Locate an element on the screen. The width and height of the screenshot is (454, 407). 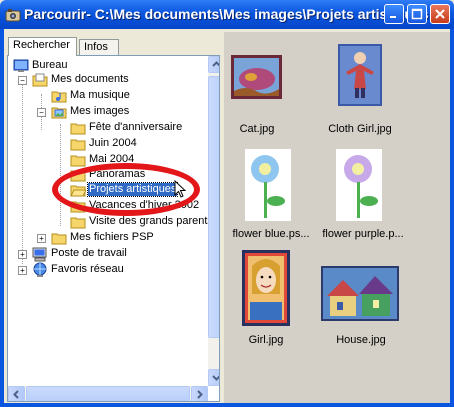
tab-rechercher: Rechercher is located at coordinates (42, 46).